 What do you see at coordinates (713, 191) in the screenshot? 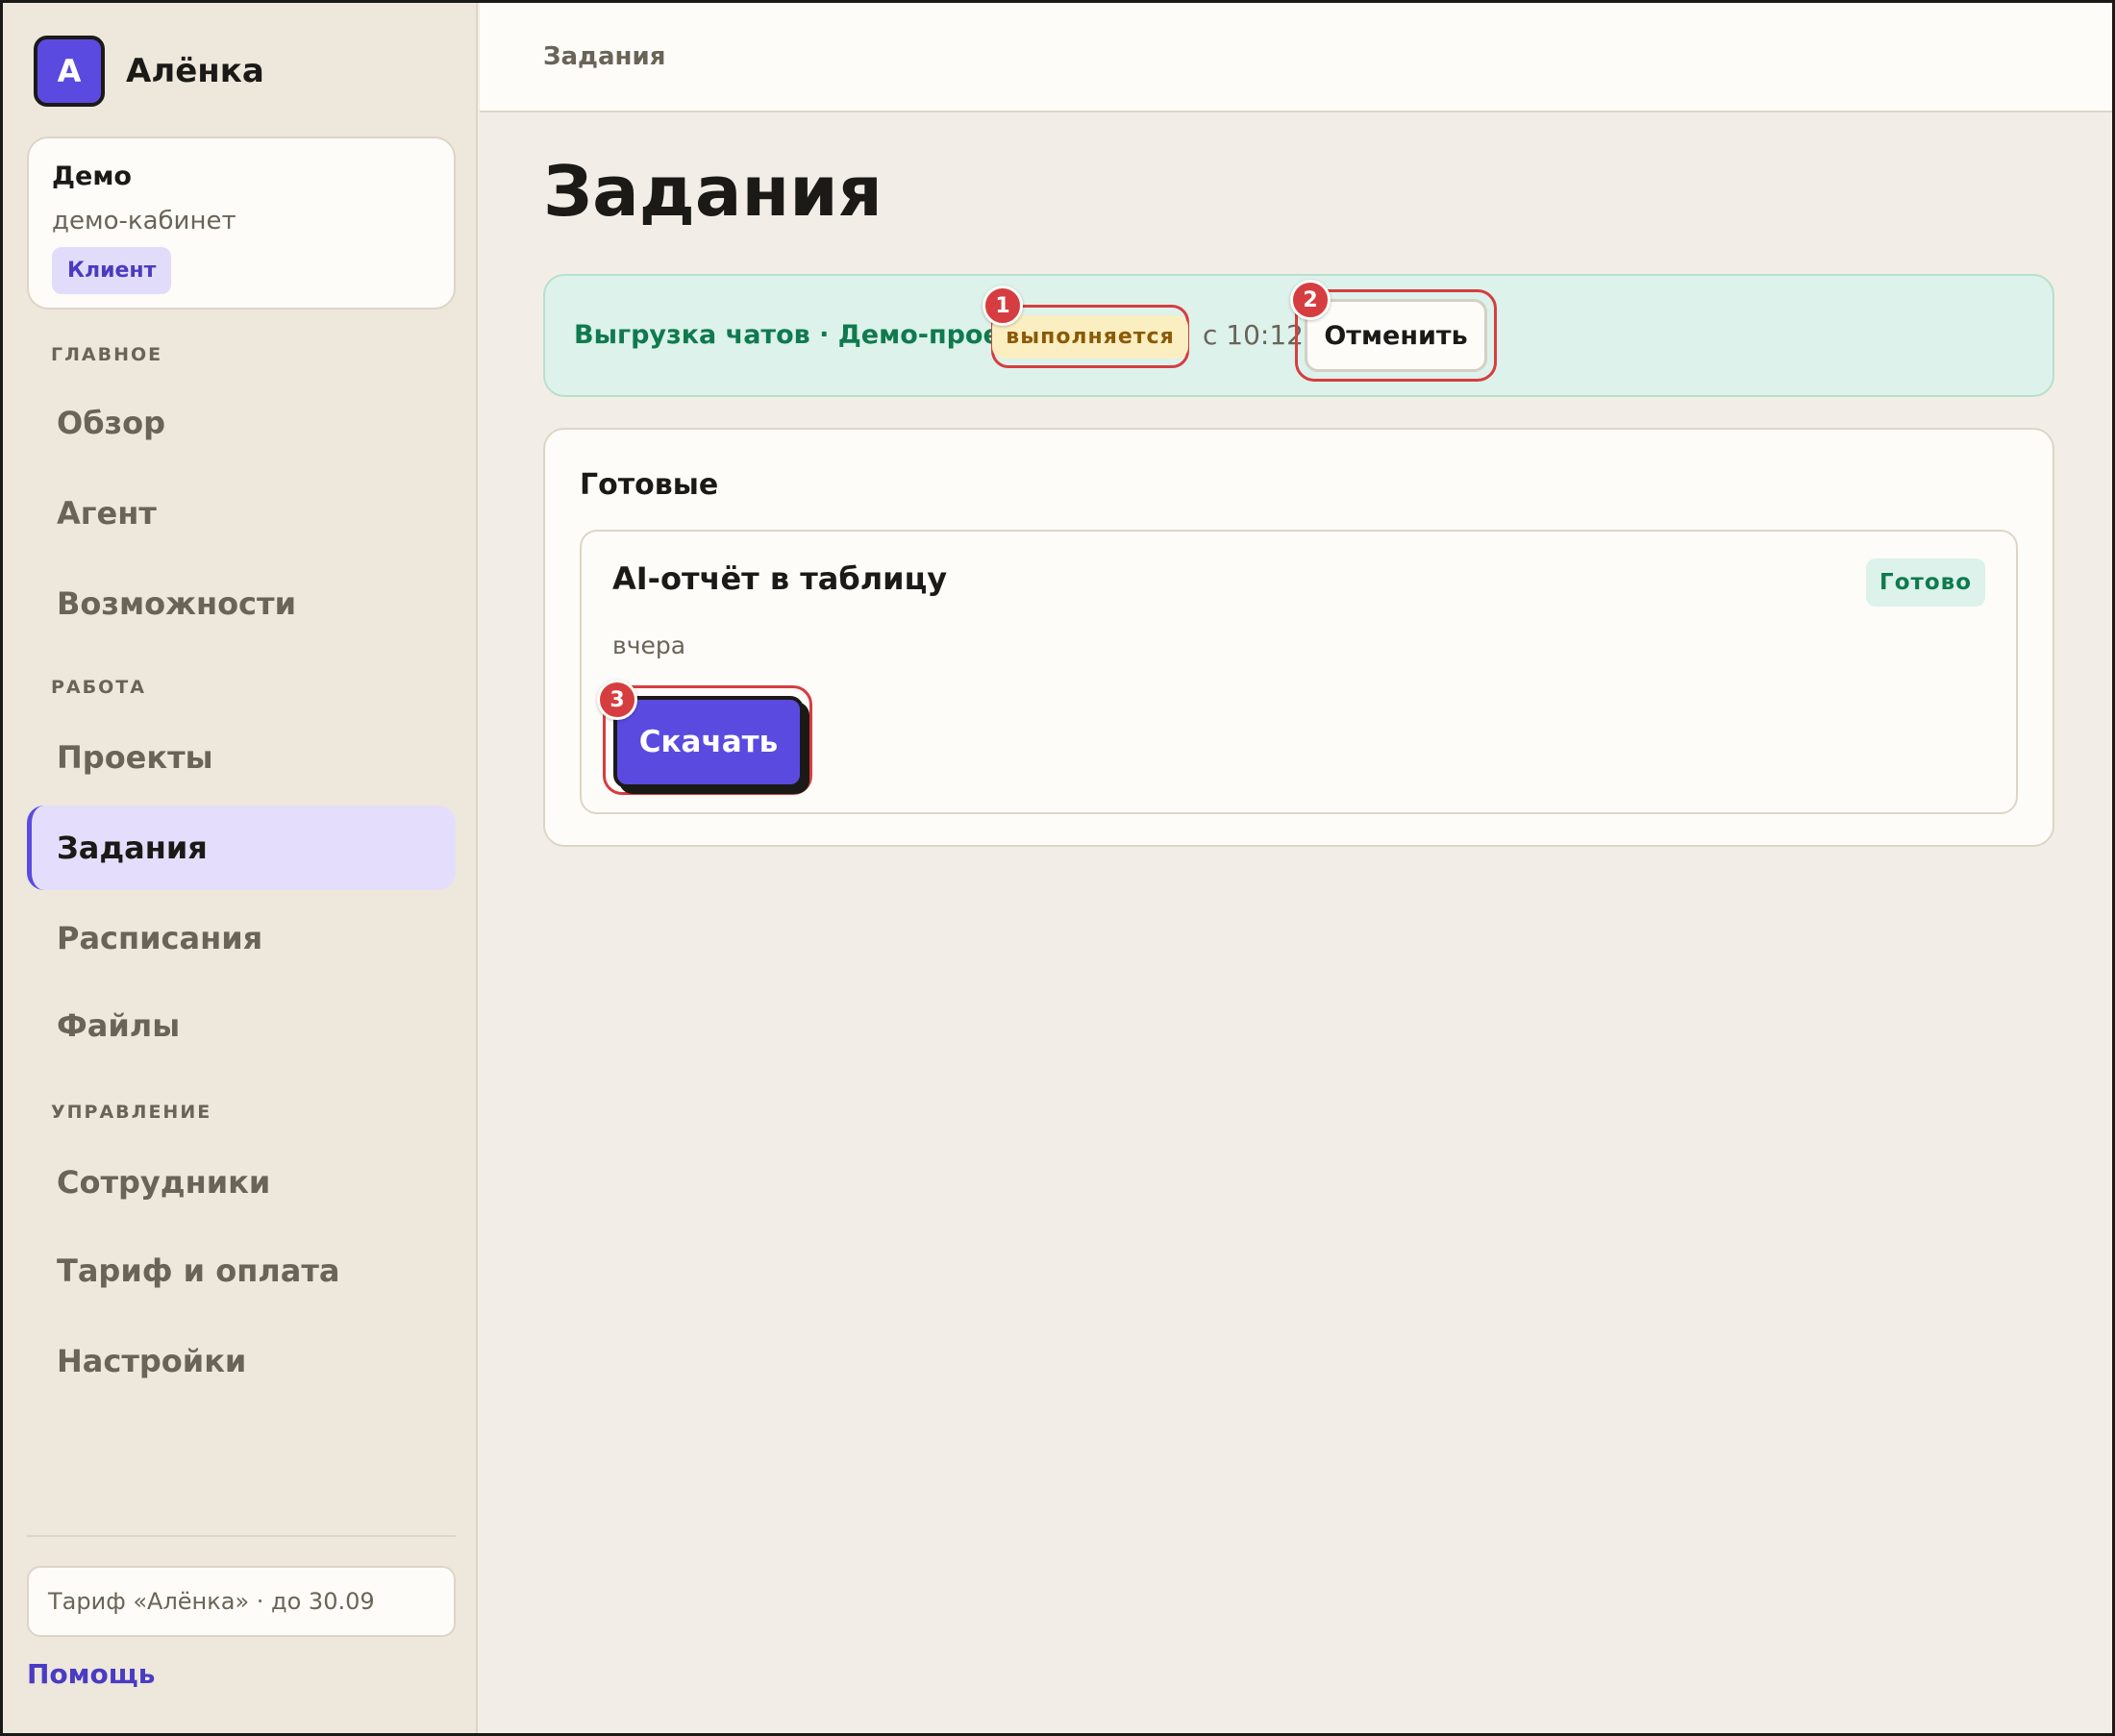
I see `page-title: Задания` at bounding box center [713, 191].